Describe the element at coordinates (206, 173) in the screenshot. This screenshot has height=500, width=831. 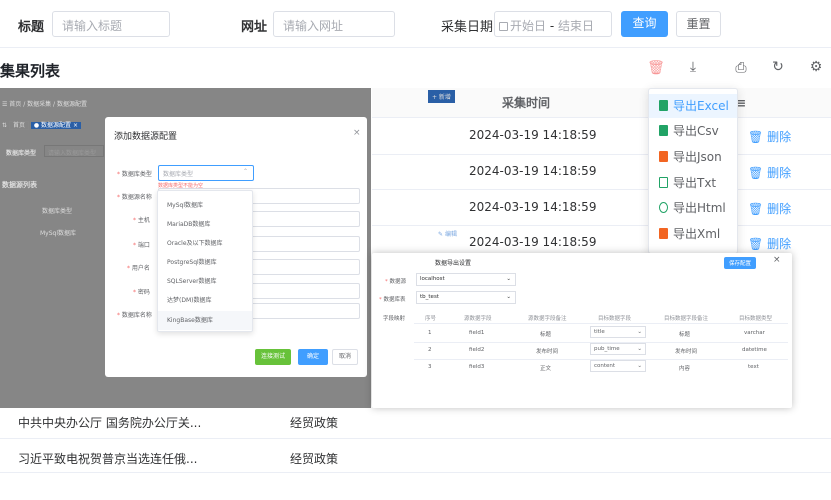
I see `db-type-select: 数据库类型 ⌃` at that location.